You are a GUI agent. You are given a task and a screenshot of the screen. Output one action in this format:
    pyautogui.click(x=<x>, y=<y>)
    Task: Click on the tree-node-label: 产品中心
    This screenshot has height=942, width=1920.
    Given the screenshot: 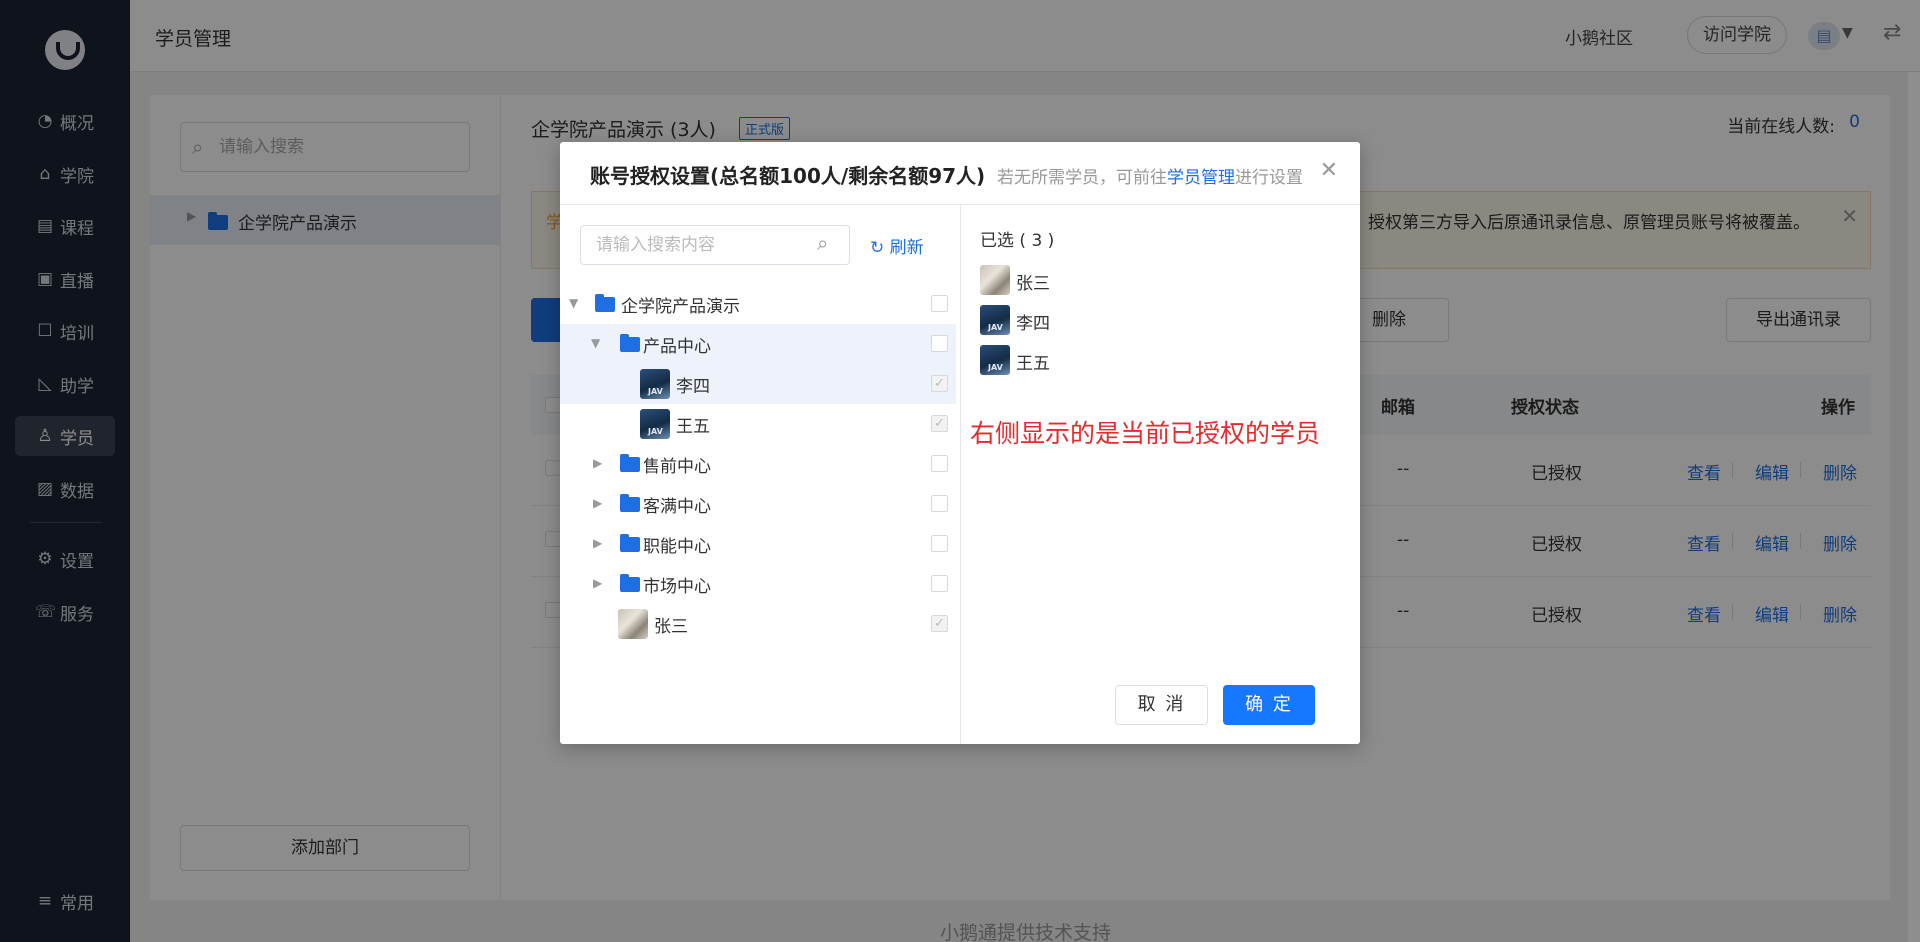 What is the action you would take?
    pyautogui.click(x=677, y=347)
    